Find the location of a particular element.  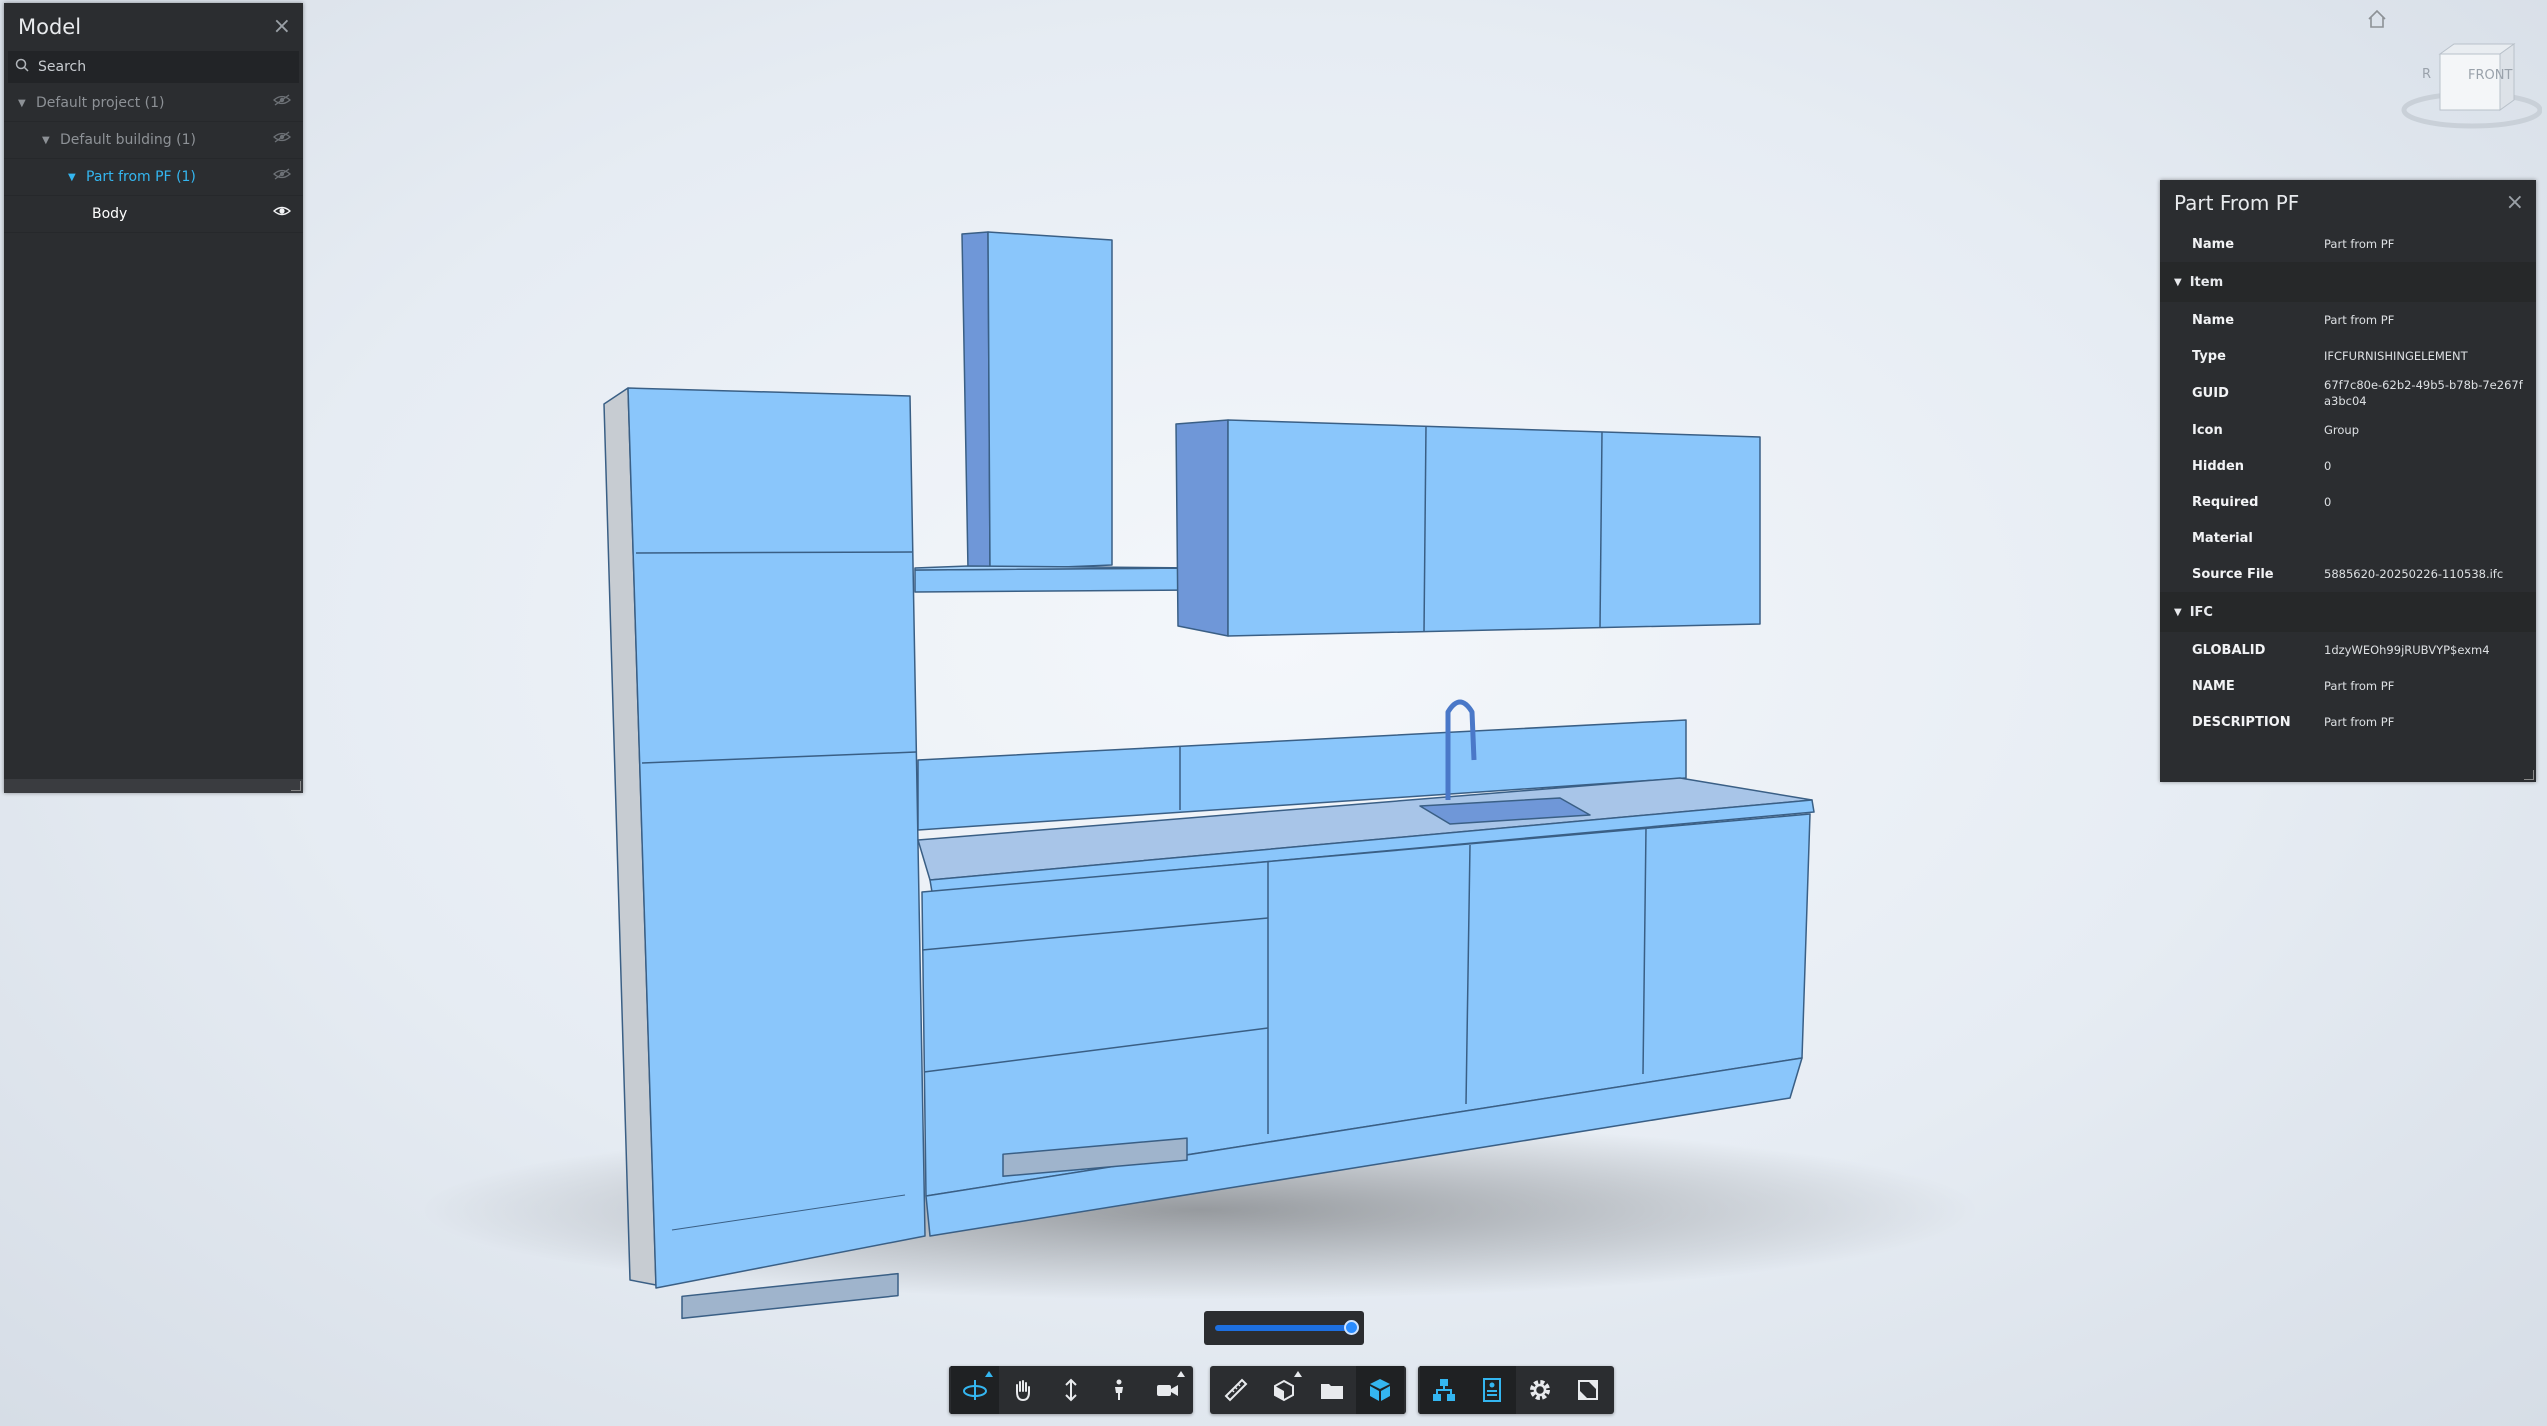

tools-toolbar is located at coordinates (1308, 1390).